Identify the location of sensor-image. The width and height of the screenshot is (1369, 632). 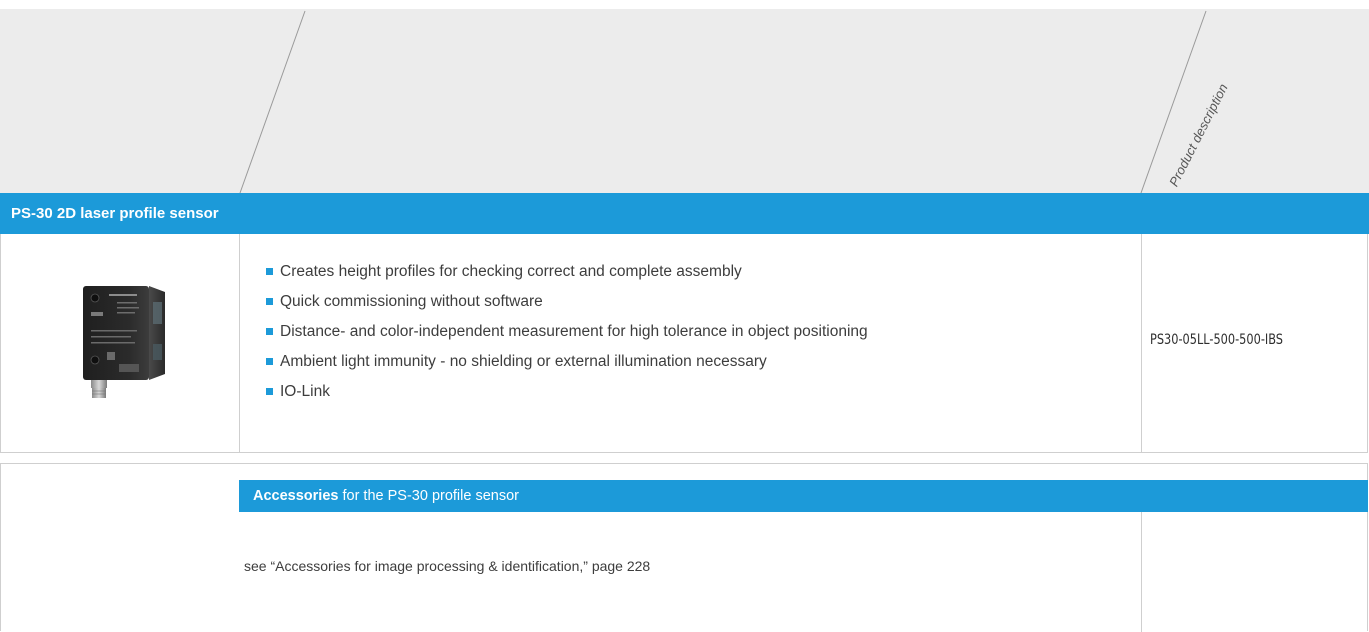
(125, 344).